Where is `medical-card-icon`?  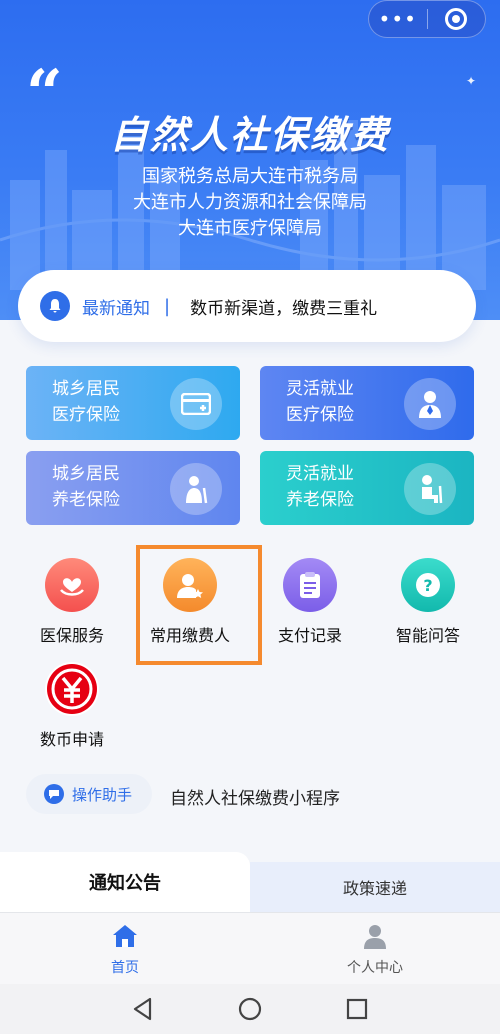 medical-card-icon is located at coordinates (196, 404).